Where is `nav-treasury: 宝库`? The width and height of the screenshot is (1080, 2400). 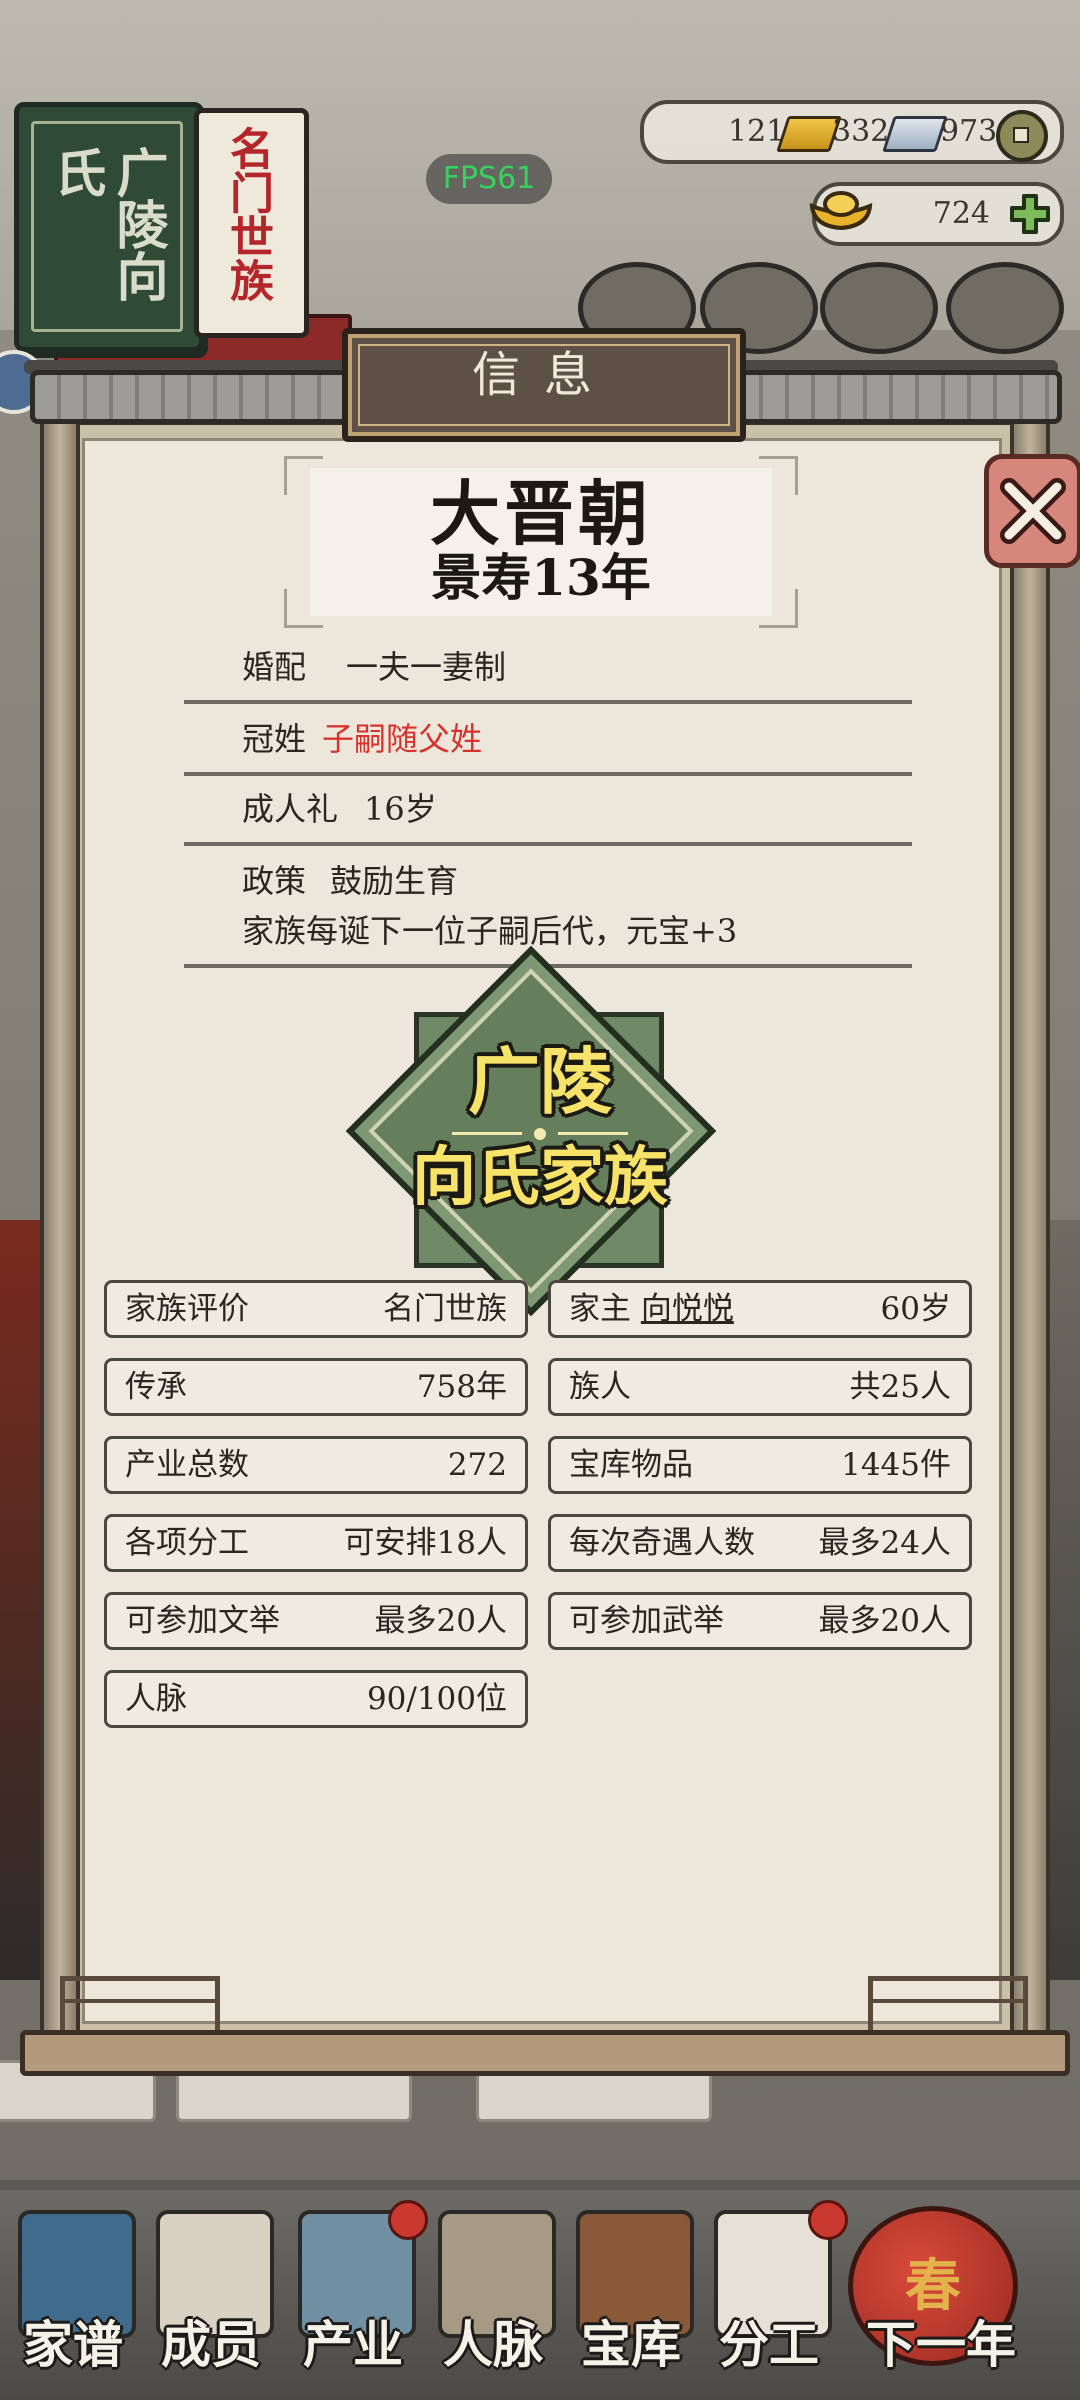
nav-treasury: 宝库 is located at coordinates (631, 2295).